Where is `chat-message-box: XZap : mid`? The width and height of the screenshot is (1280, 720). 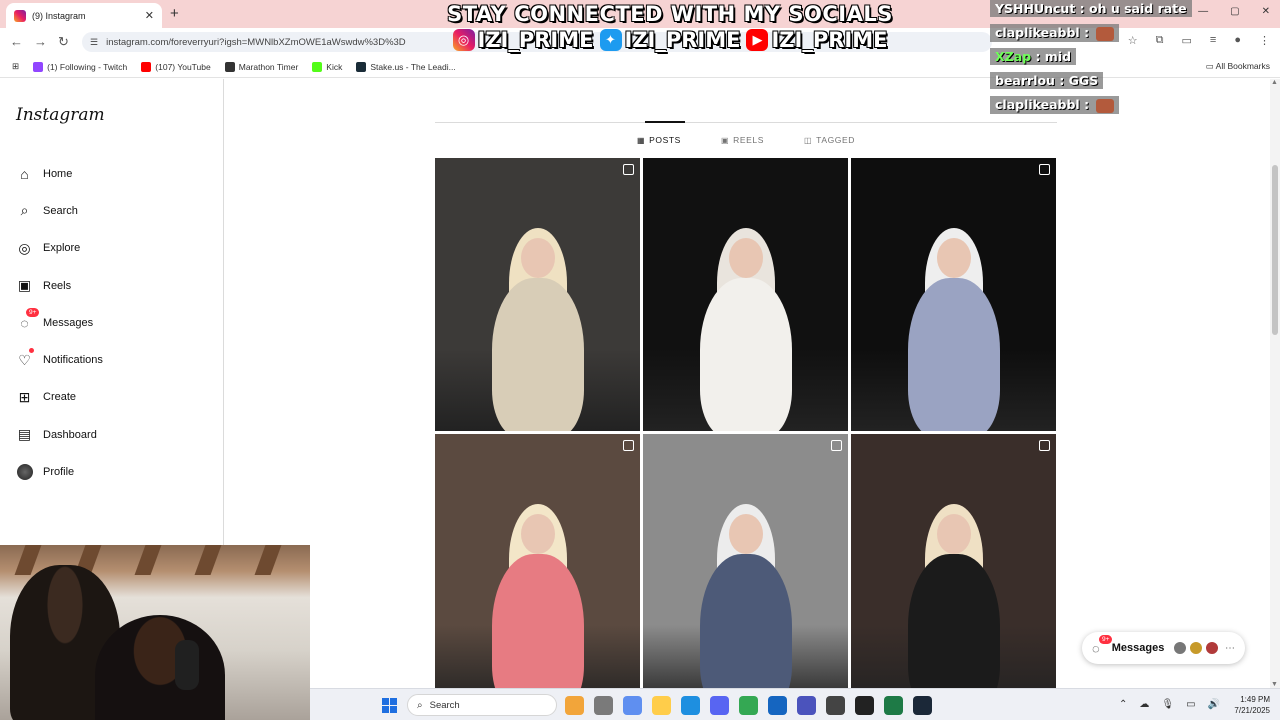 chat-message-box: XZap : mid is located at coordinates (1033, 56).